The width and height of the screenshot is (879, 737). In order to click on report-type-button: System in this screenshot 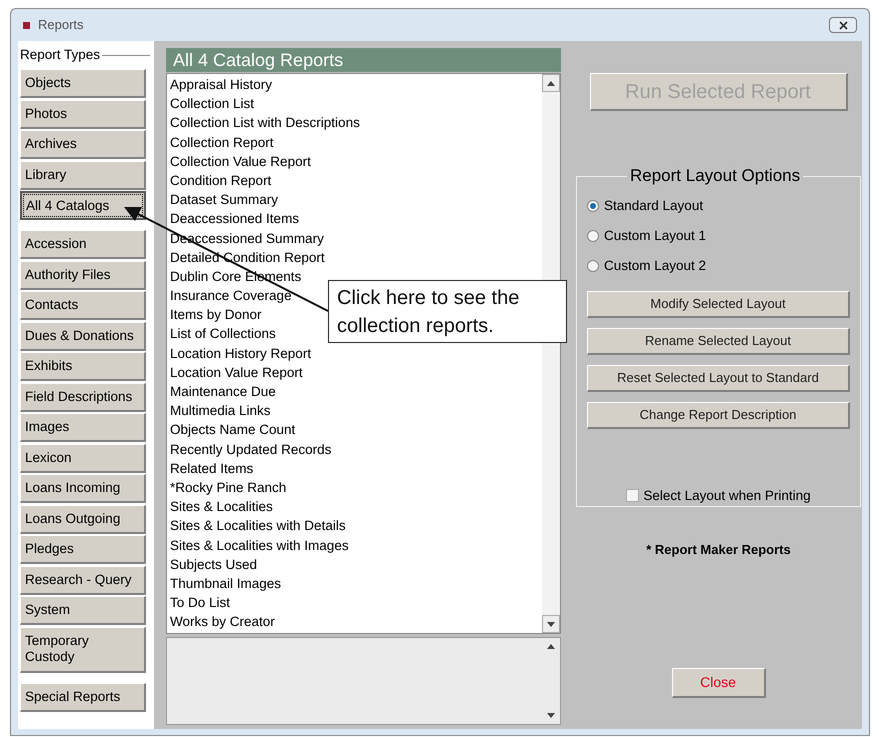, I will do `click(83, 610)`.